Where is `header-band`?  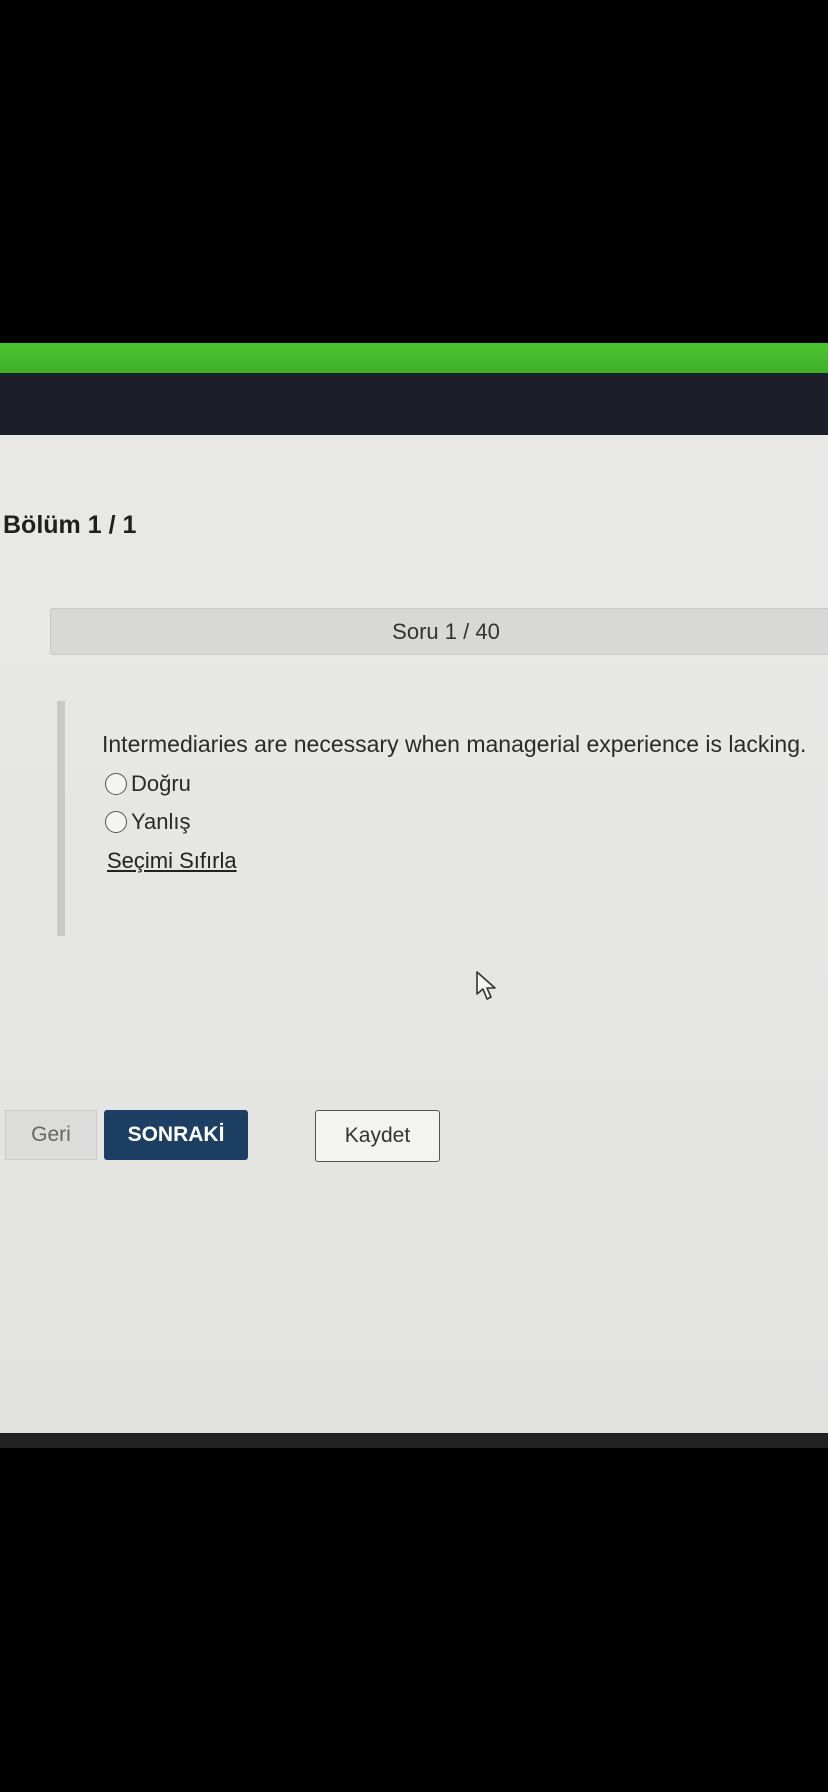
header-band is located at coordinates (414, 404).